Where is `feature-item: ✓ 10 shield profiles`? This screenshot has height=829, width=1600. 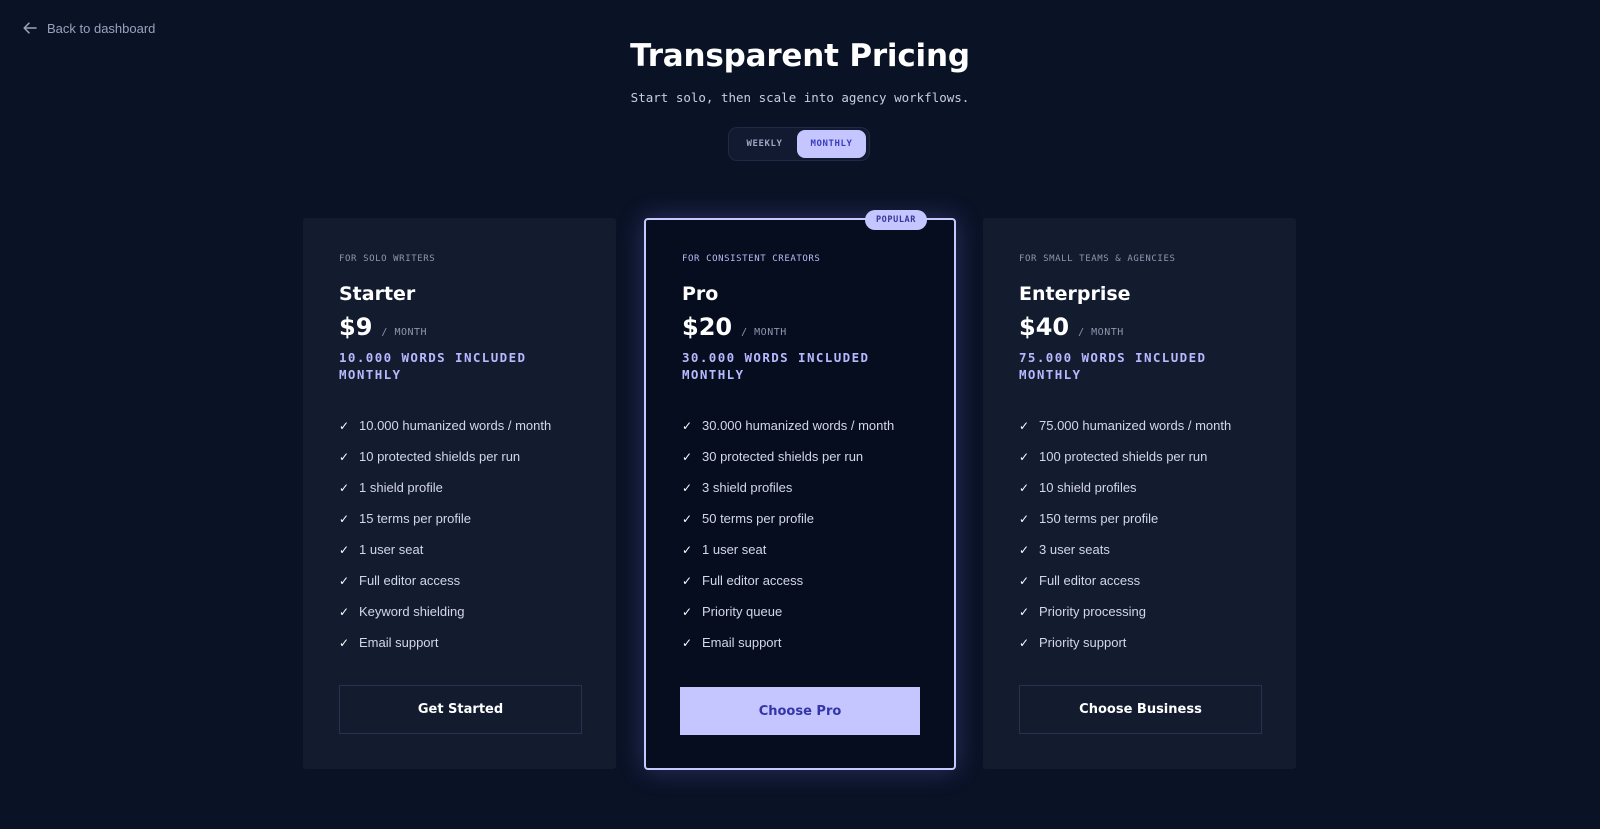 feature-item: ✓ 10 shield profiles is located at coordinates (1139, 487).